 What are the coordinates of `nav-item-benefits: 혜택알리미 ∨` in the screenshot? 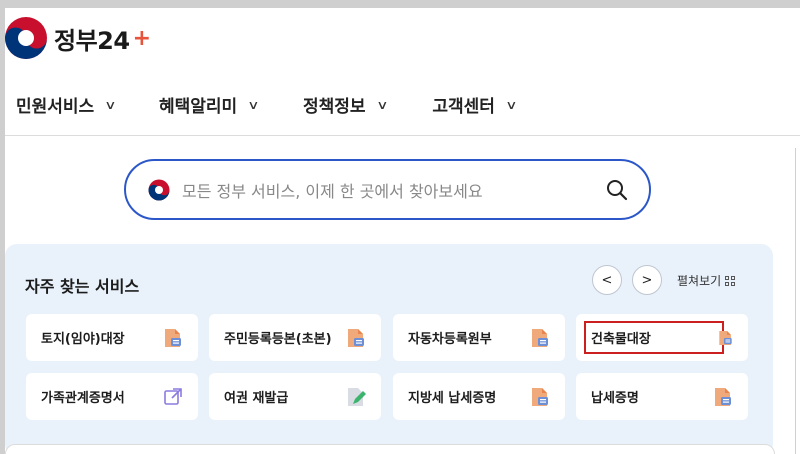 It's located at (209, 104).